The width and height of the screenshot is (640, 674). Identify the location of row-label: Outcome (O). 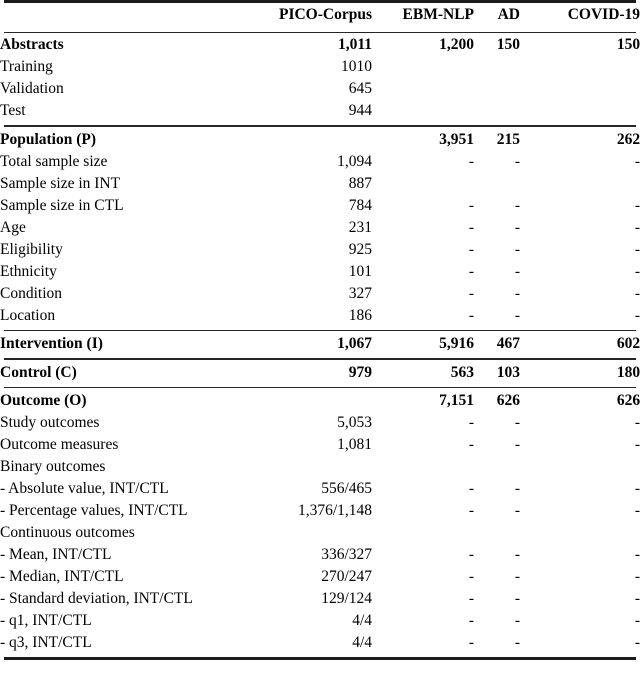
(43, 400).